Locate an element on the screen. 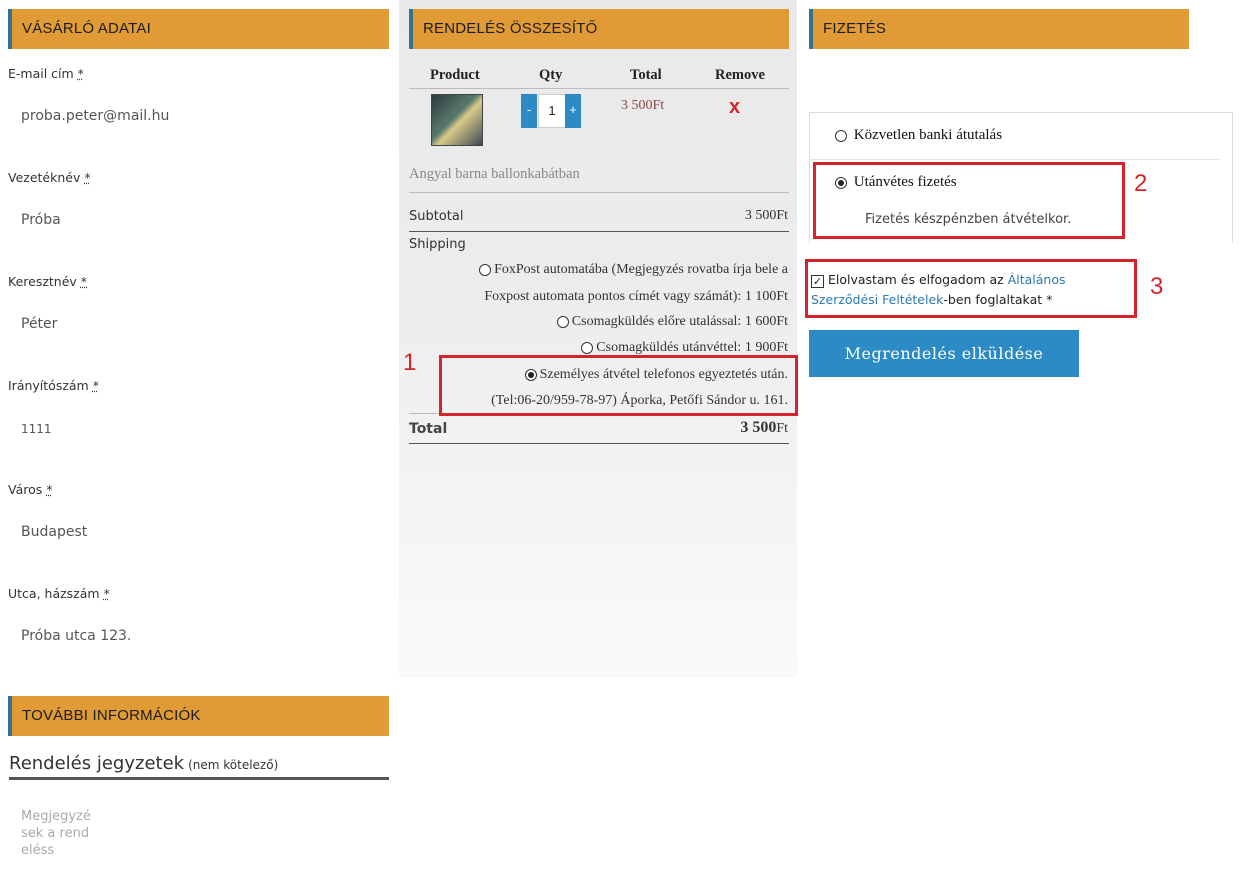 The height and width of the screenshot is (871, 1249). email-label: E-mail cím * is located at coordinates (46, 73).